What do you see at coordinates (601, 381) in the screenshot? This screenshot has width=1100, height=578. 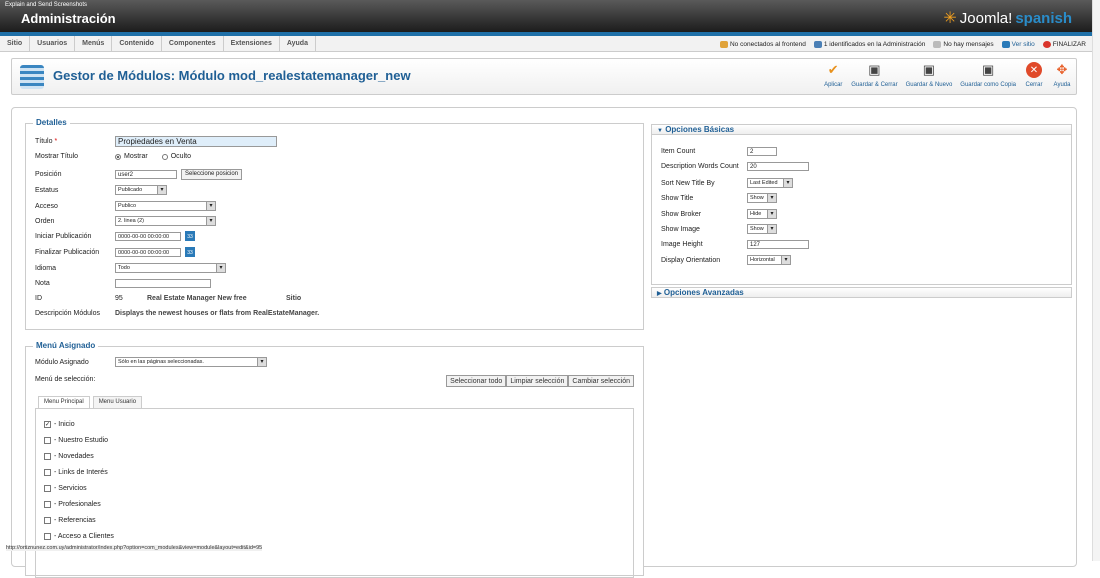 I see `toggle-selection-button: Cambiar selección` at bounding box center [601, 381].